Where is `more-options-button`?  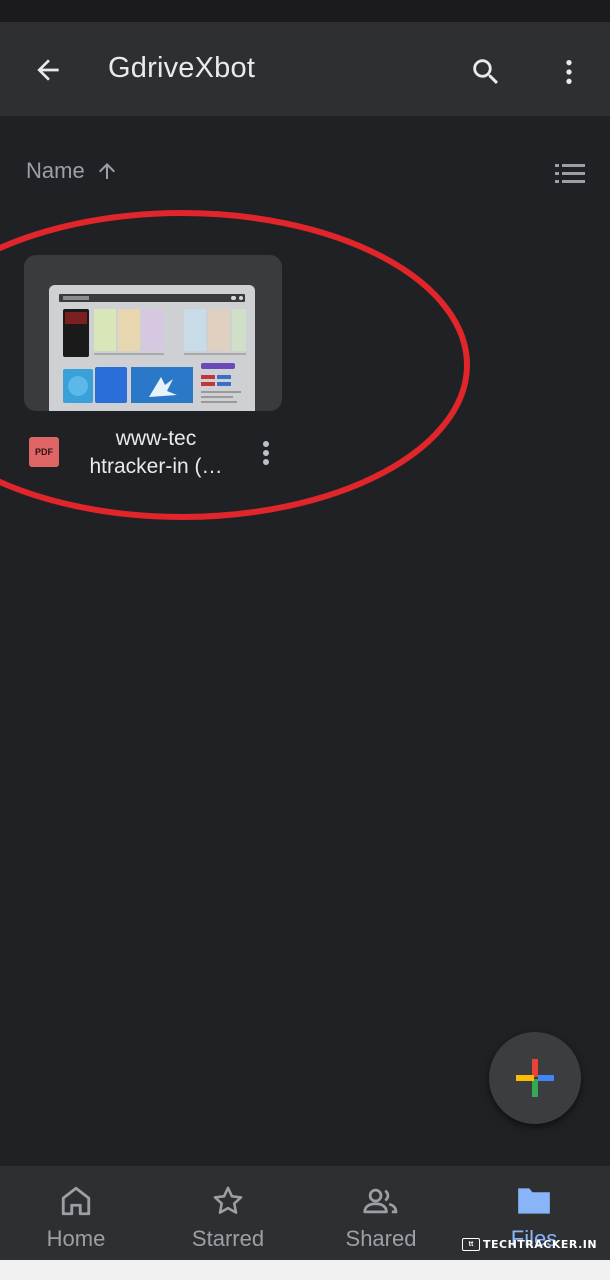 more-options-button is located at coordinates (569, 72).